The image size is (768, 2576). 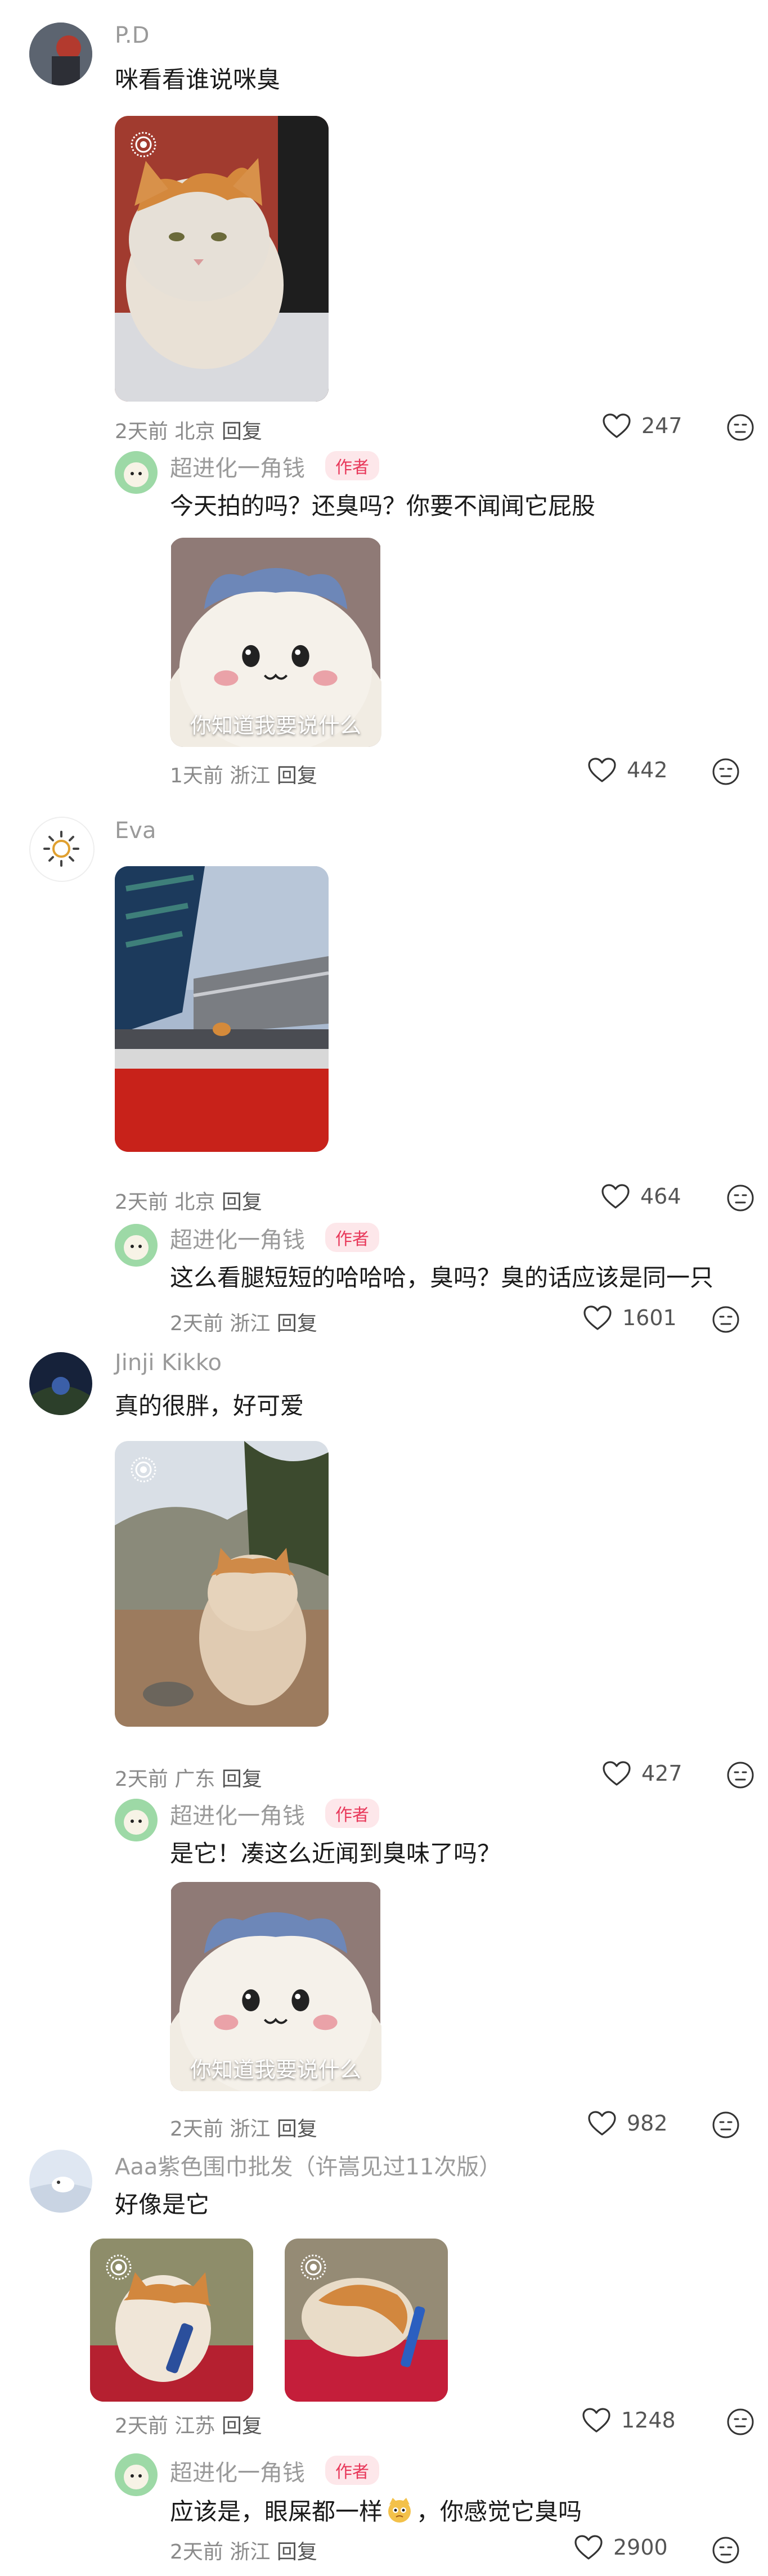 What do you see at coordinates (209, 1406) in the screenshot?
I see `comment-text: 真的很胖，好可爱` at bounding box center [209, 1406].